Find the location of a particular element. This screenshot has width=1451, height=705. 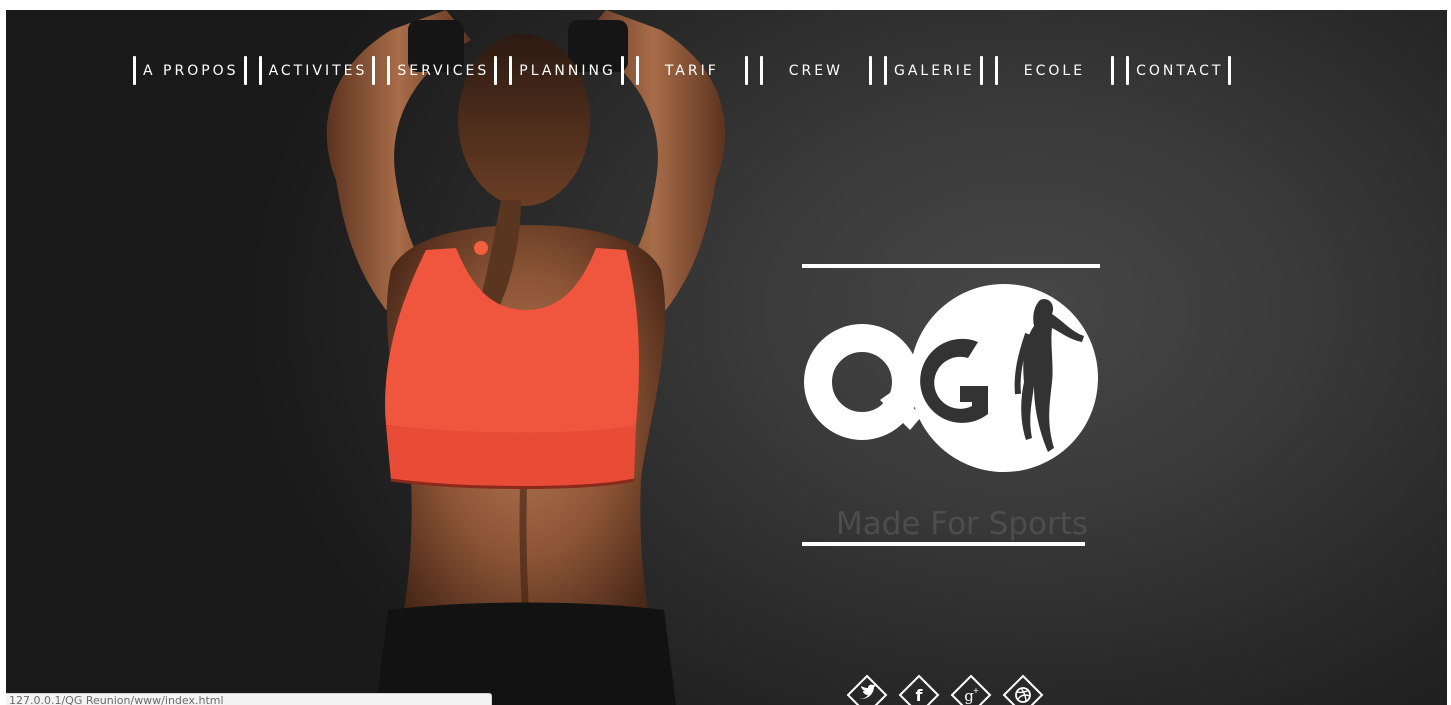

nav-item-contact: CONTACT is located at coordinates (1179, 70).